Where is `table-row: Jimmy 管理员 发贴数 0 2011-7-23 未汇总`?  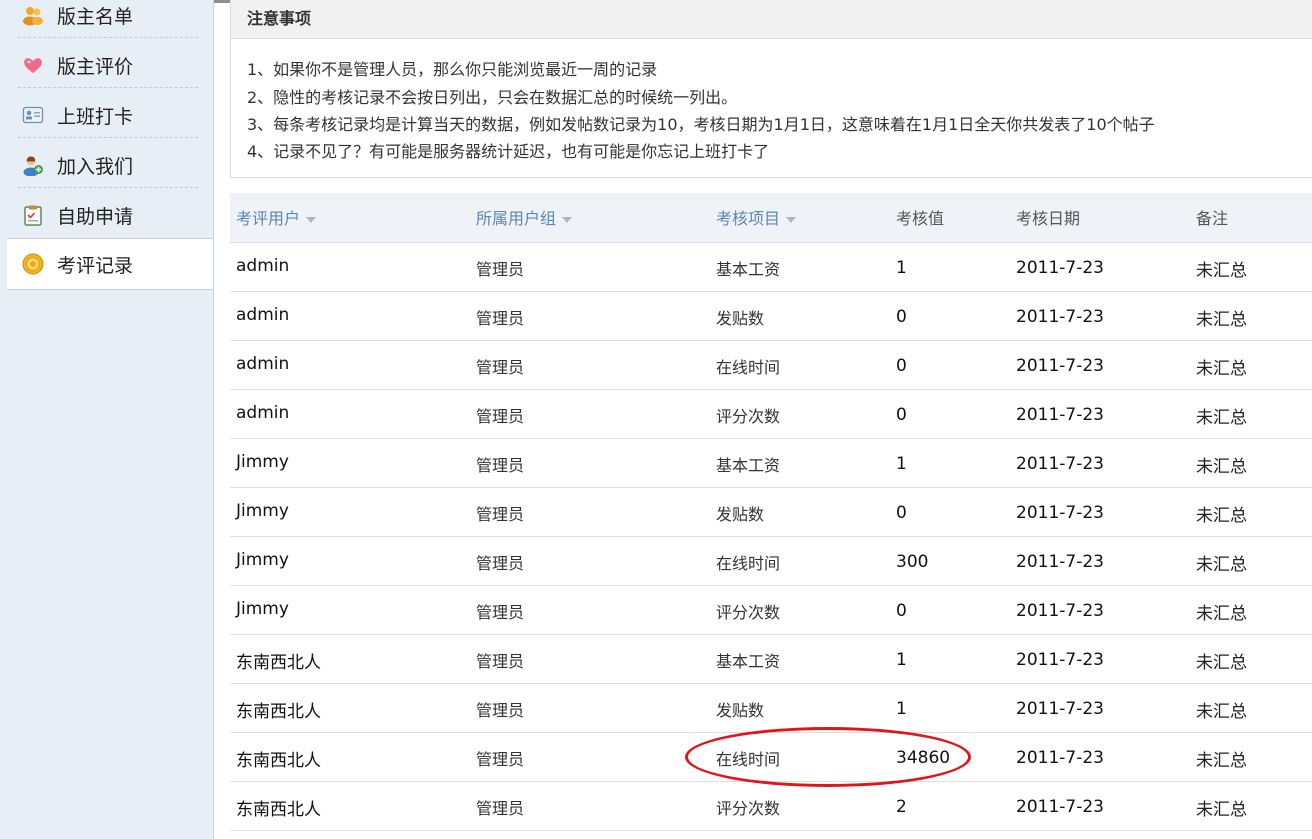
table-row: Jimmy 管理员 发贴数 0 2011-7-23 未汇总 is located at coordinates (771, 512).